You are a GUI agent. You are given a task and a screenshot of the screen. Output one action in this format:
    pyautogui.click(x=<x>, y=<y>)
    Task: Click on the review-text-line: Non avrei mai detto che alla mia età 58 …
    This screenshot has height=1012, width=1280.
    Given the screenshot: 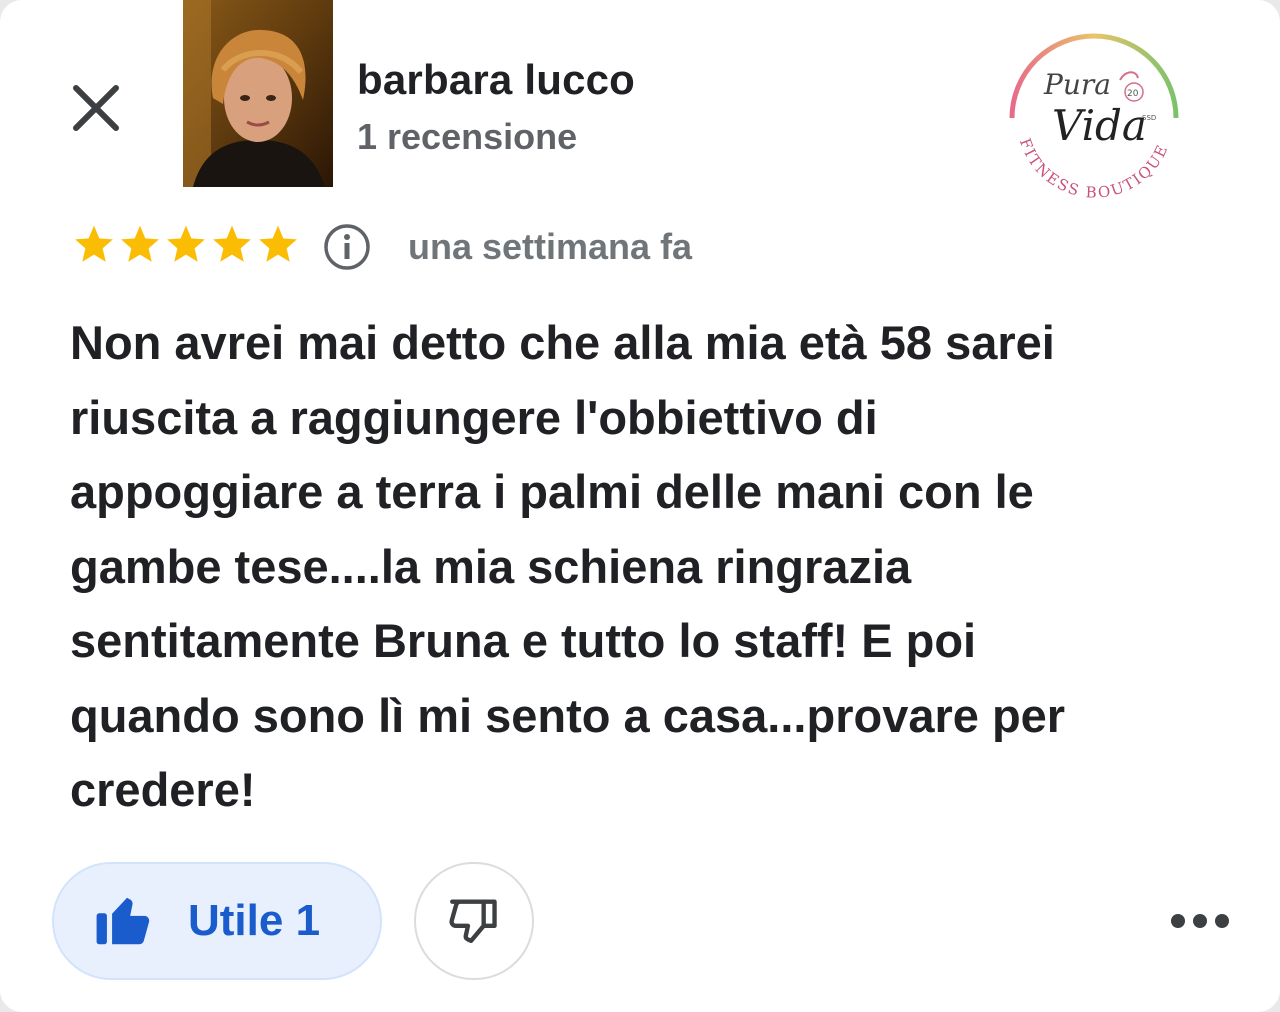 What is the action you would take?
    pyautogui.click(x=562, y=342)
    